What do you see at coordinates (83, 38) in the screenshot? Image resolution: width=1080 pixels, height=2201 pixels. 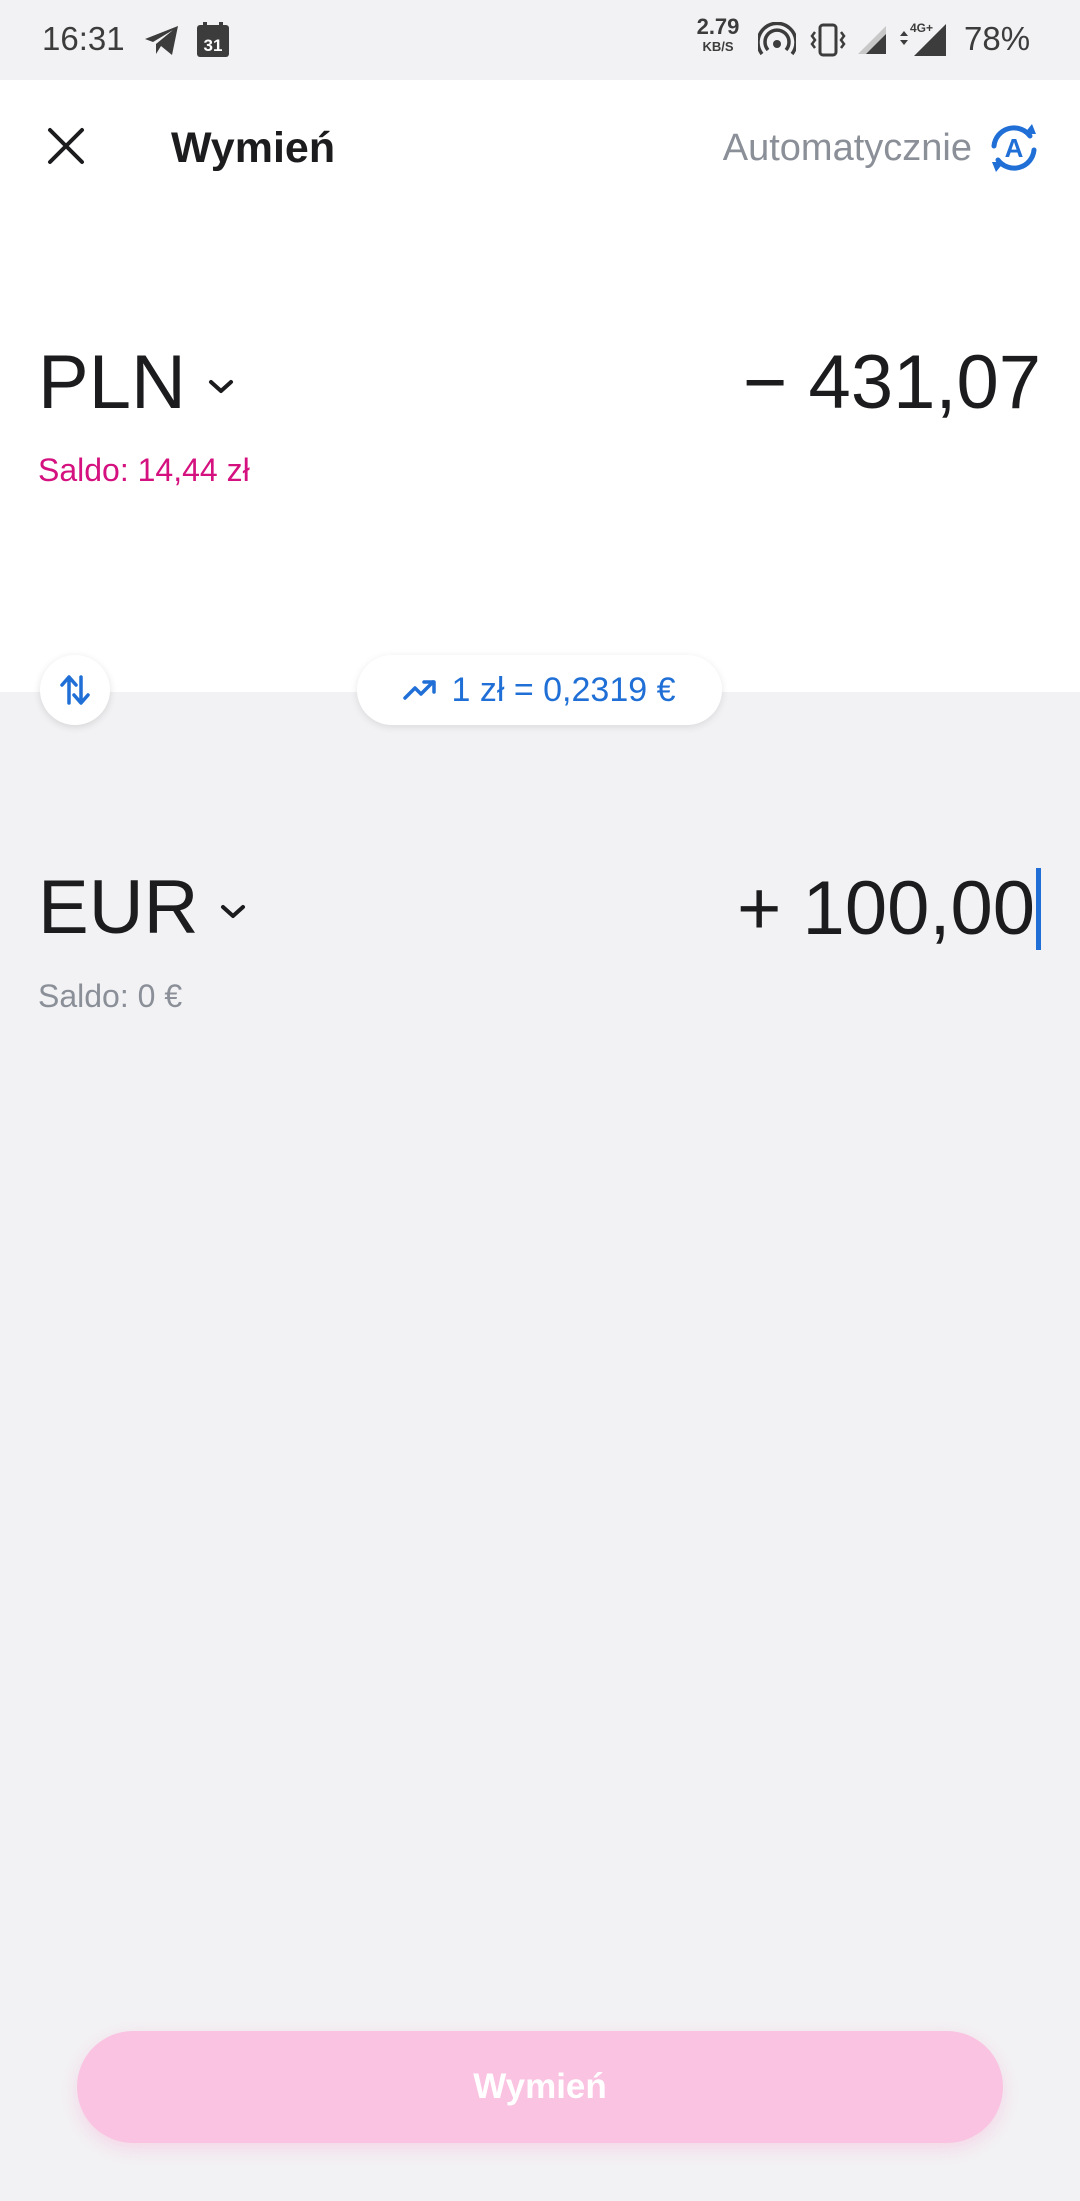 I see `status-time: 16:31` at bounding box center [83, 38].